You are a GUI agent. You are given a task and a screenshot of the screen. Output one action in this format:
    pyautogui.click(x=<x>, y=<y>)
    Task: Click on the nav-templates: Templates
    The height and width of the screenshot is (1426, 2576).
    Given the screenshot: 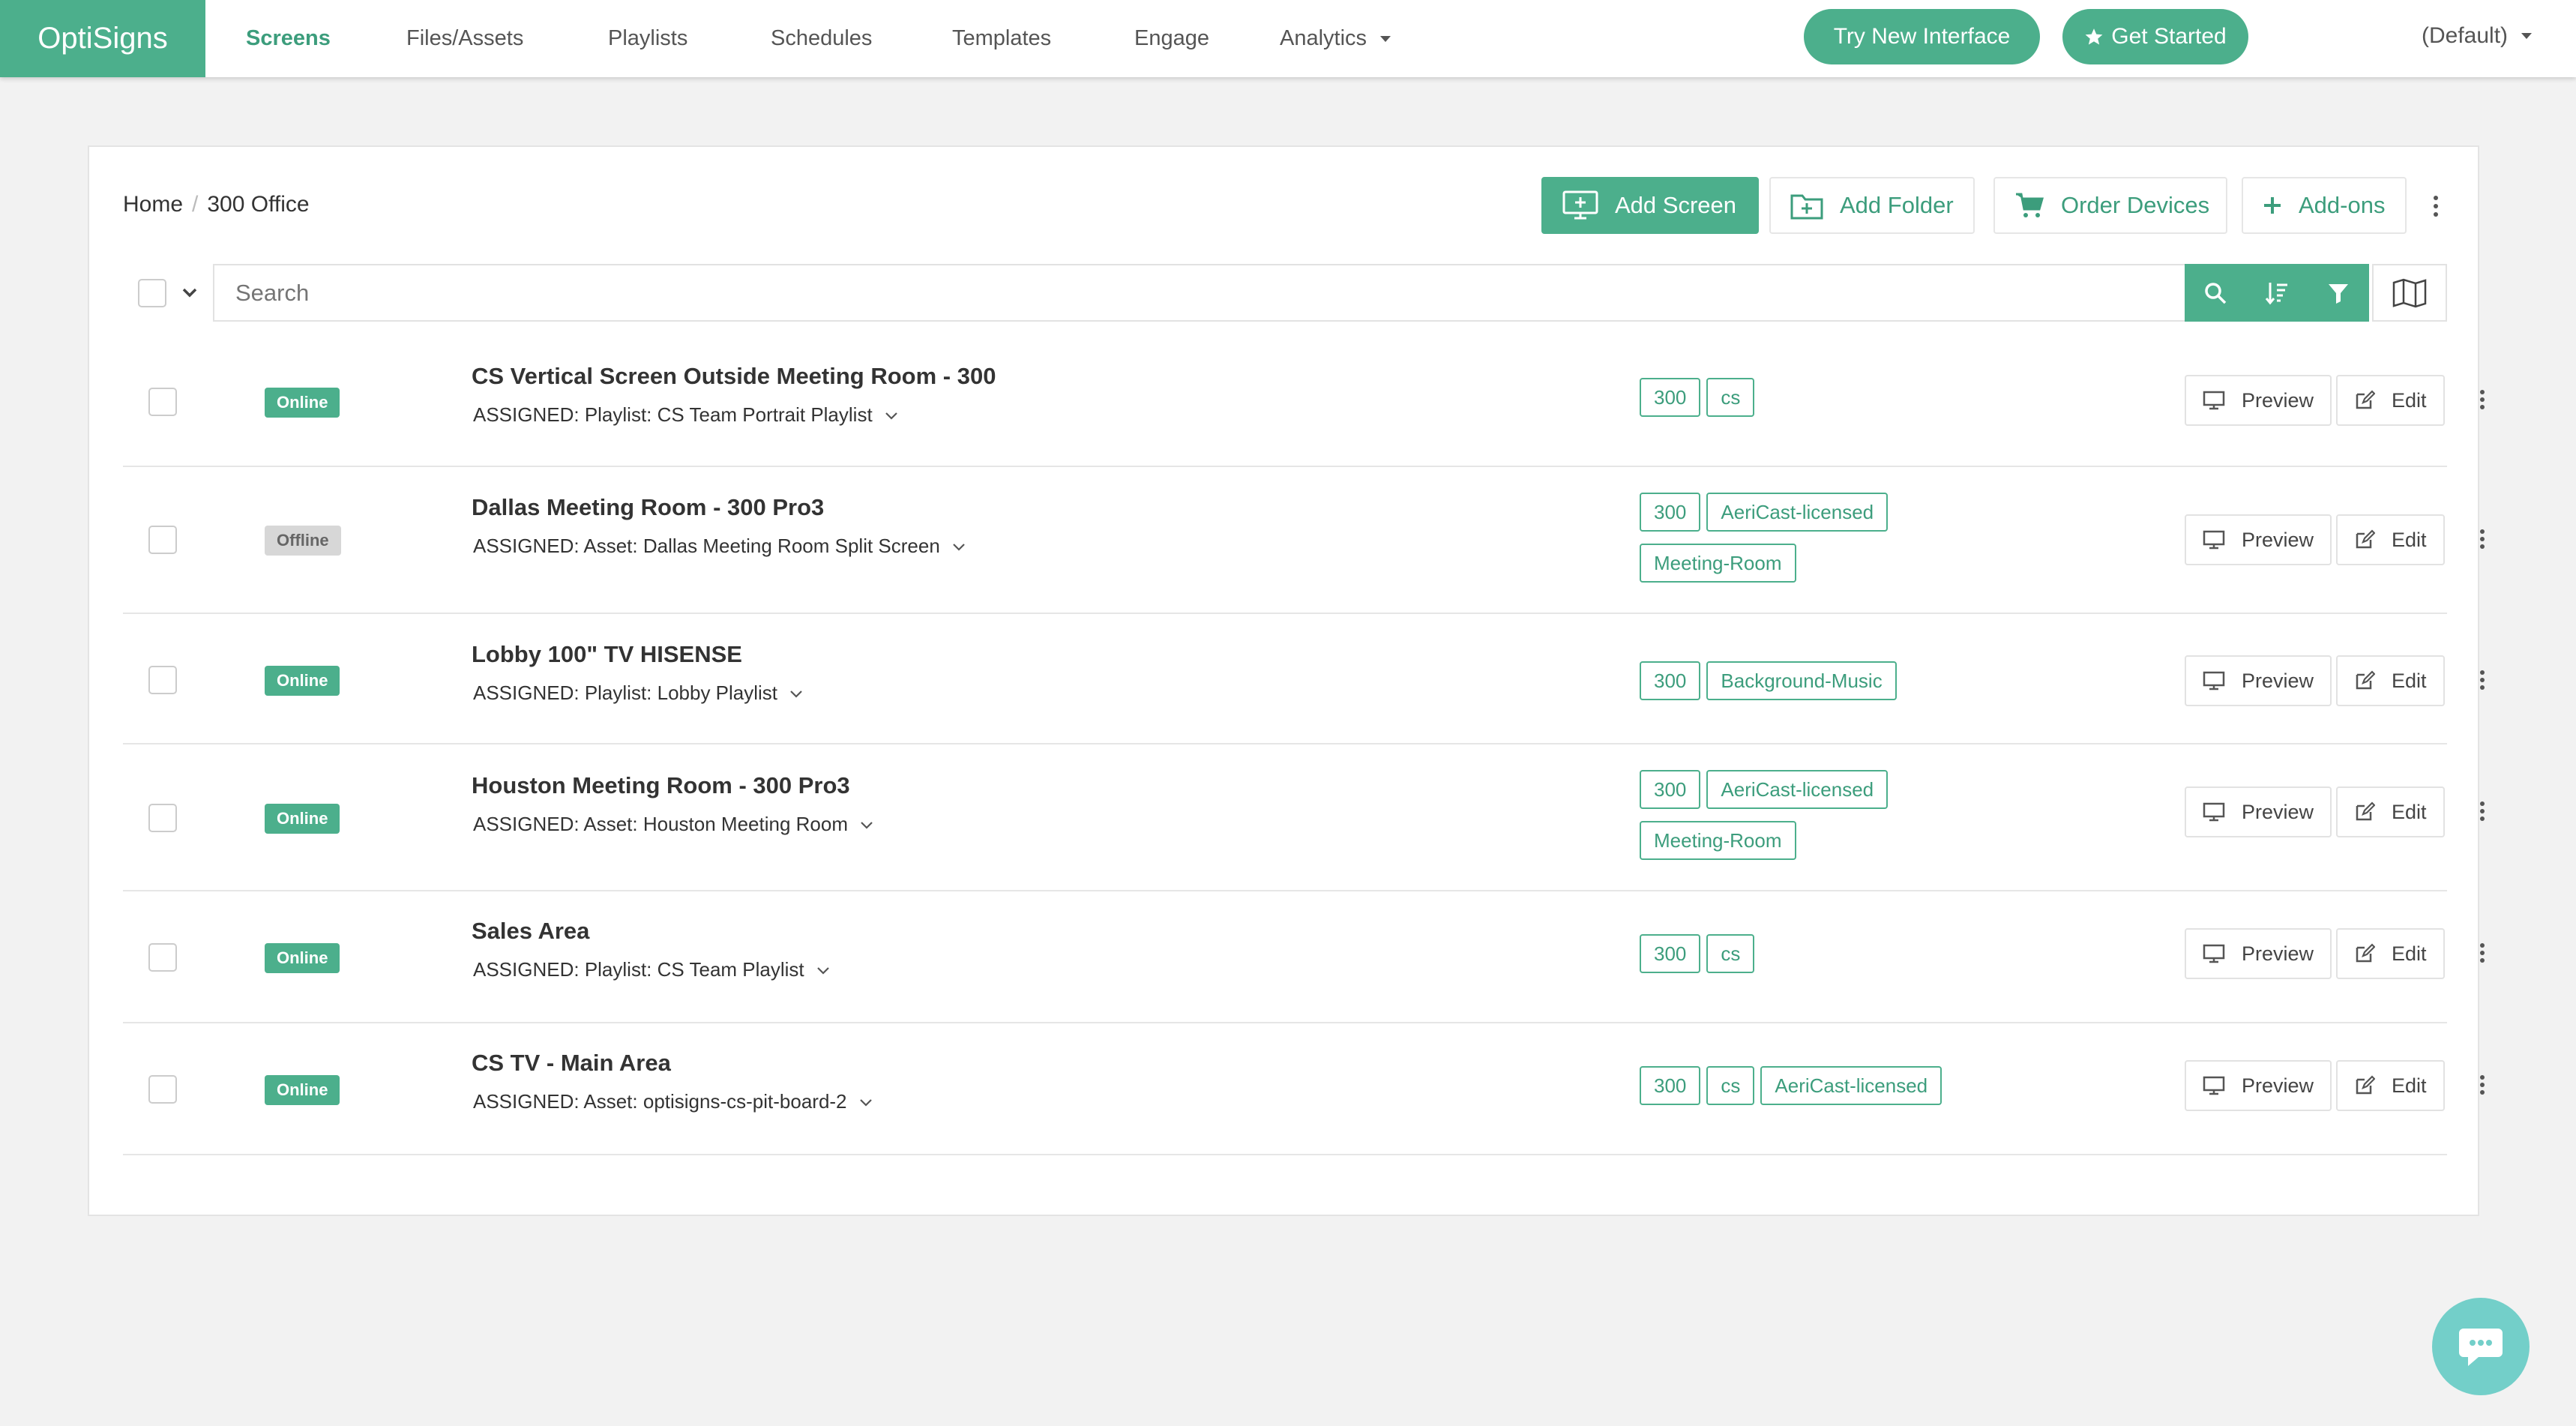 What is the action you would take?
    pyautogui.click(x=1002, y=38)
    